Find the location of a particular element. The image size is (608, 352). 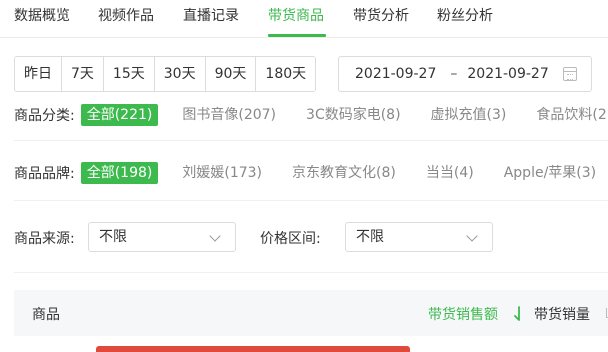

brand-chip-all: 全部(198) is located at coordinates (119, 173).